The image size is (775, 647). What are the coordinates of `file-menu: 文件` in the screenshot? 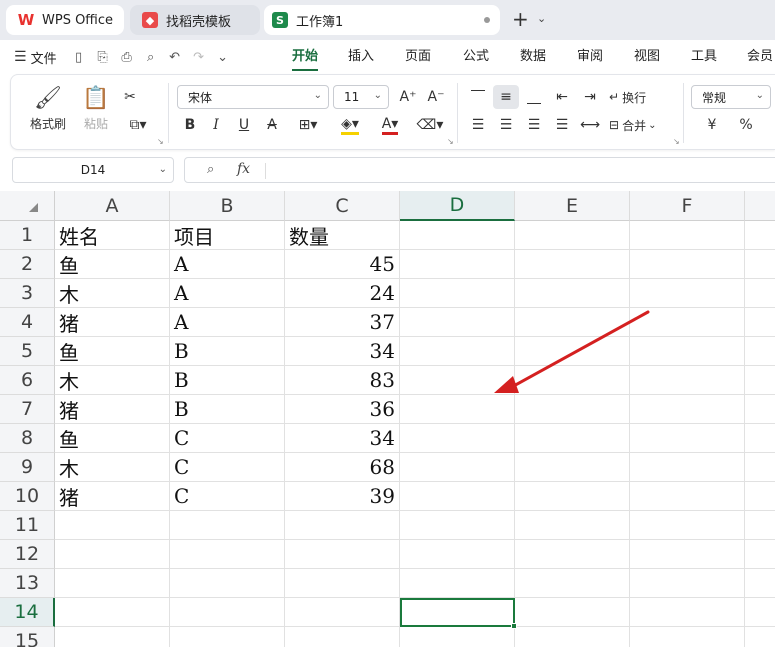 It's located at (44, 57).